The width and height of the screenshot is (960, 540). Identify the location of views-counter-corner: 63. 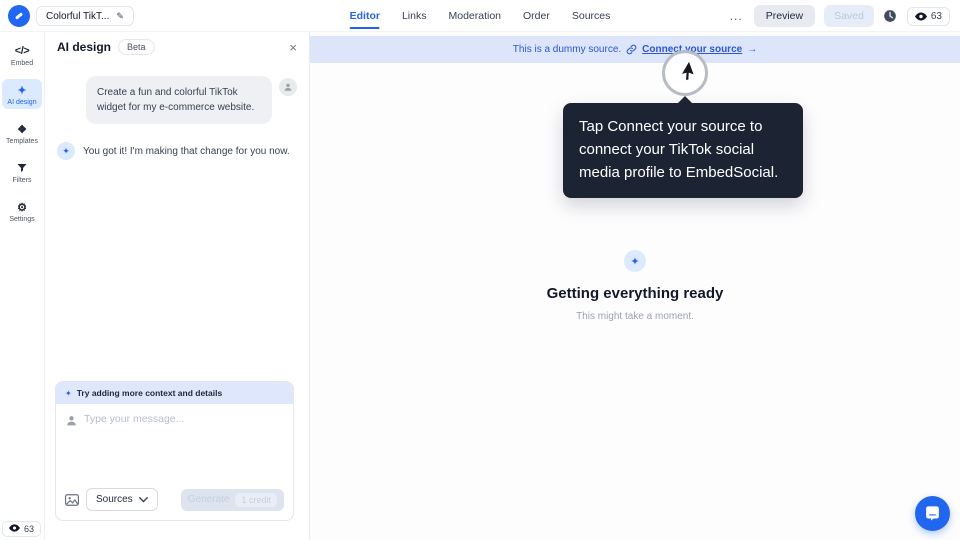
(22, 529).